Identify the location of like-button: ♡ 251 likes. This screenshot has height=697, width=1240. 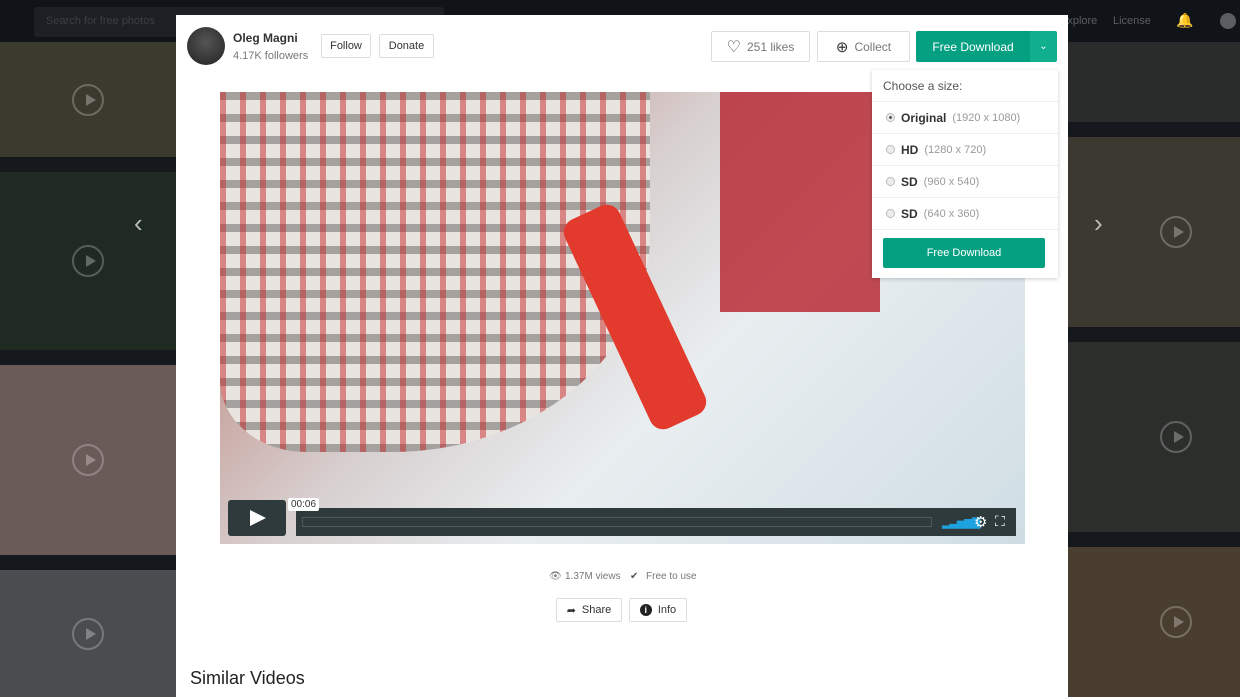
(760, 46).